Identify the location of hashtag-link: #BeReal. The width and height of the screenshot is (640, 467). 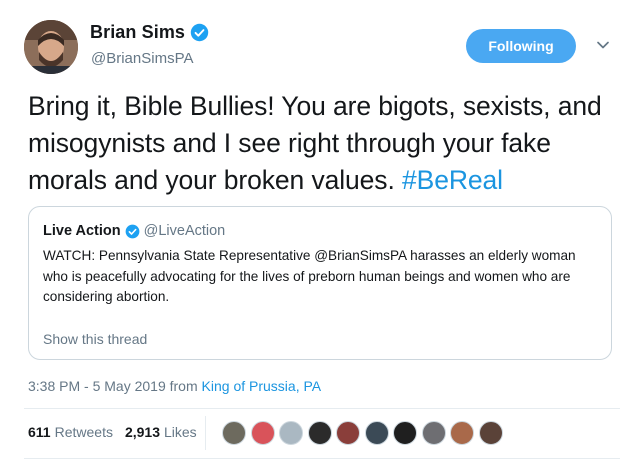
(452, 180).